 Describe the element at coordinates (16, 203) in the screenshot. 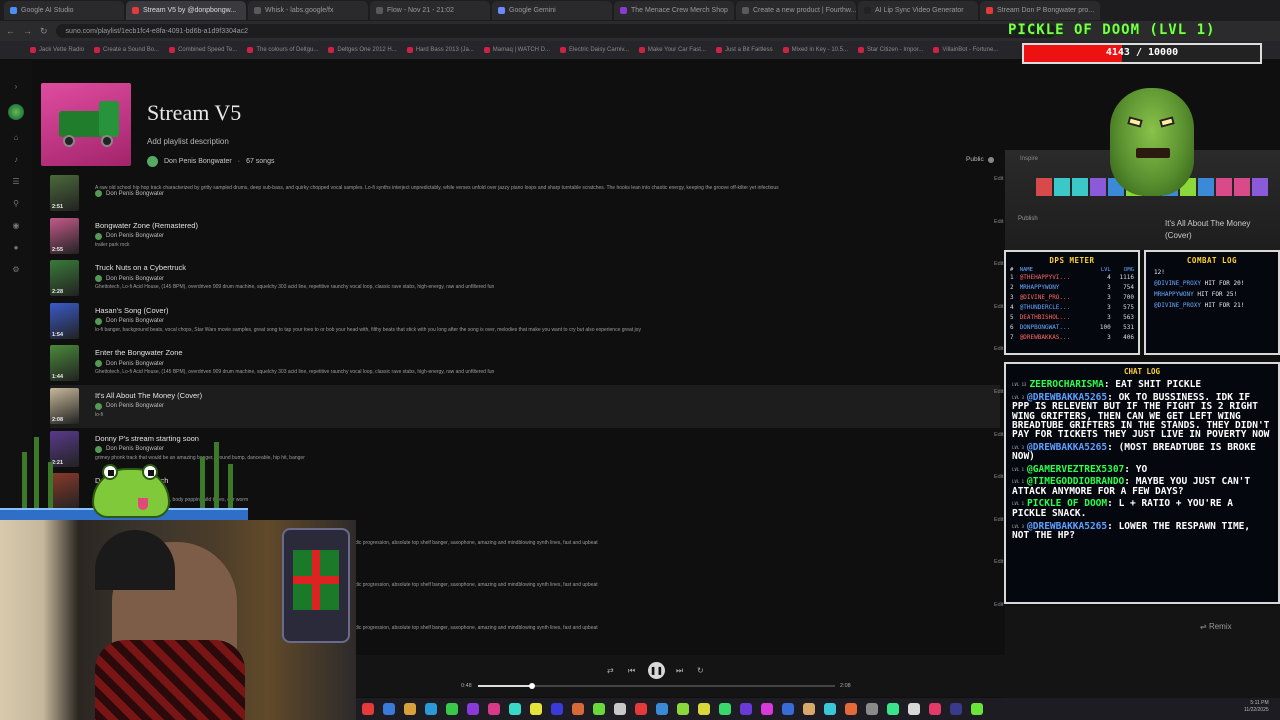

I see `search-icon: ⚲` at that location.